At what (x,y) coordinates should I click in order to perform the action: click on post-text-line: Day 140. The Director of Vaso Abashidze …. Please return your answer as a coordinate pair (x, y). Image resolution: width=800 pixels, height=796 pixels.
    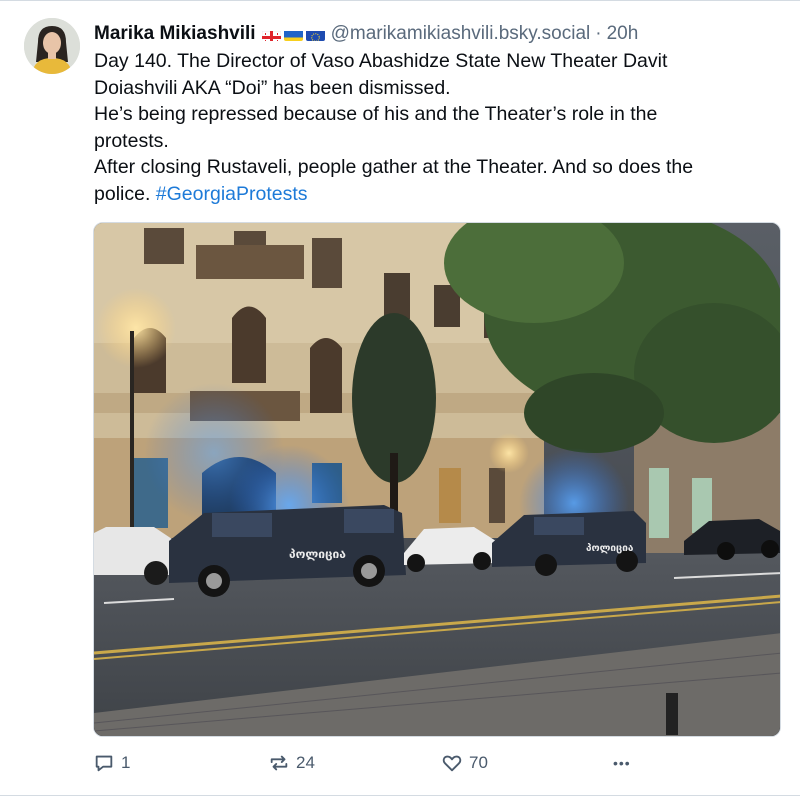
    Looking at the image, I should click on (381, 61).